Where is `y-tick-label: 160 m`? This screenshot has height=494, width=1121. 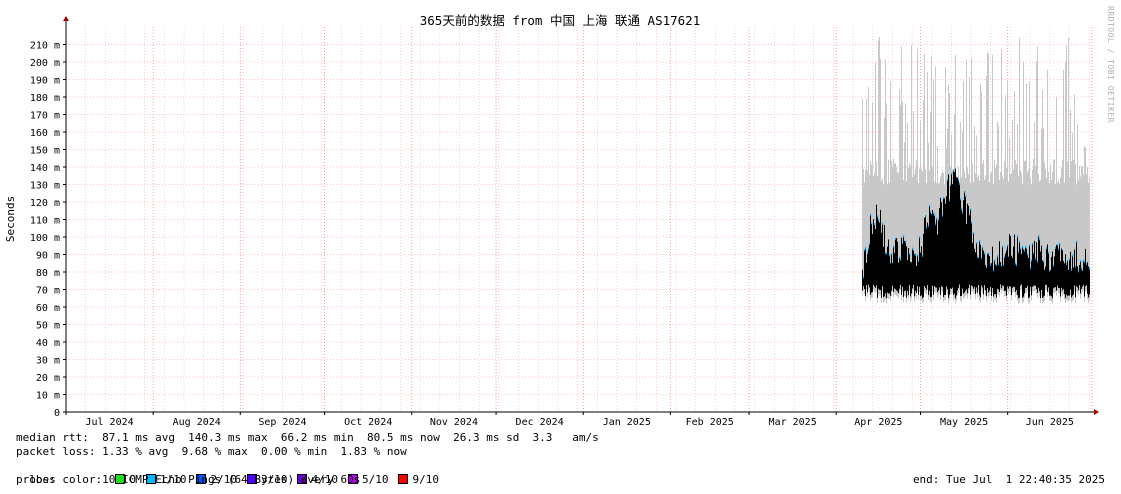
y-tick-label: 160 m is located at coordinates (45, 133).